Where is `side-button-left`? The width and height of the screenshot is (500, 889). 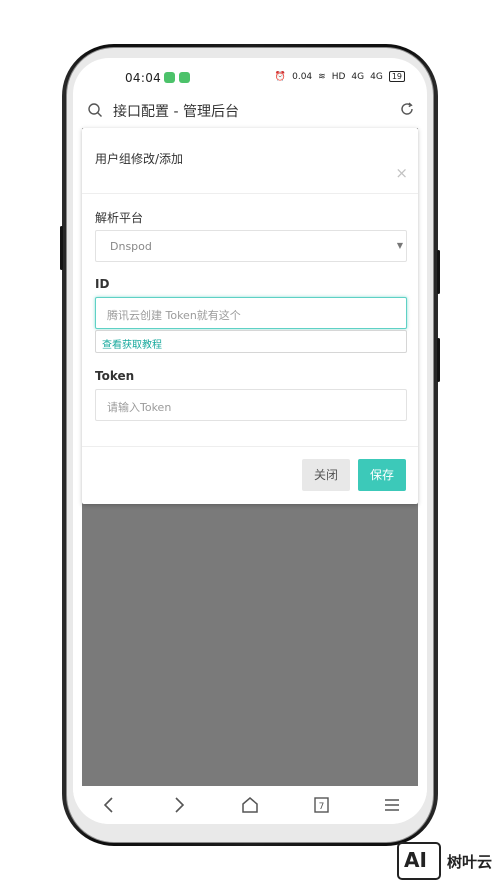 side-button-left is located at coordinates (61, 248).